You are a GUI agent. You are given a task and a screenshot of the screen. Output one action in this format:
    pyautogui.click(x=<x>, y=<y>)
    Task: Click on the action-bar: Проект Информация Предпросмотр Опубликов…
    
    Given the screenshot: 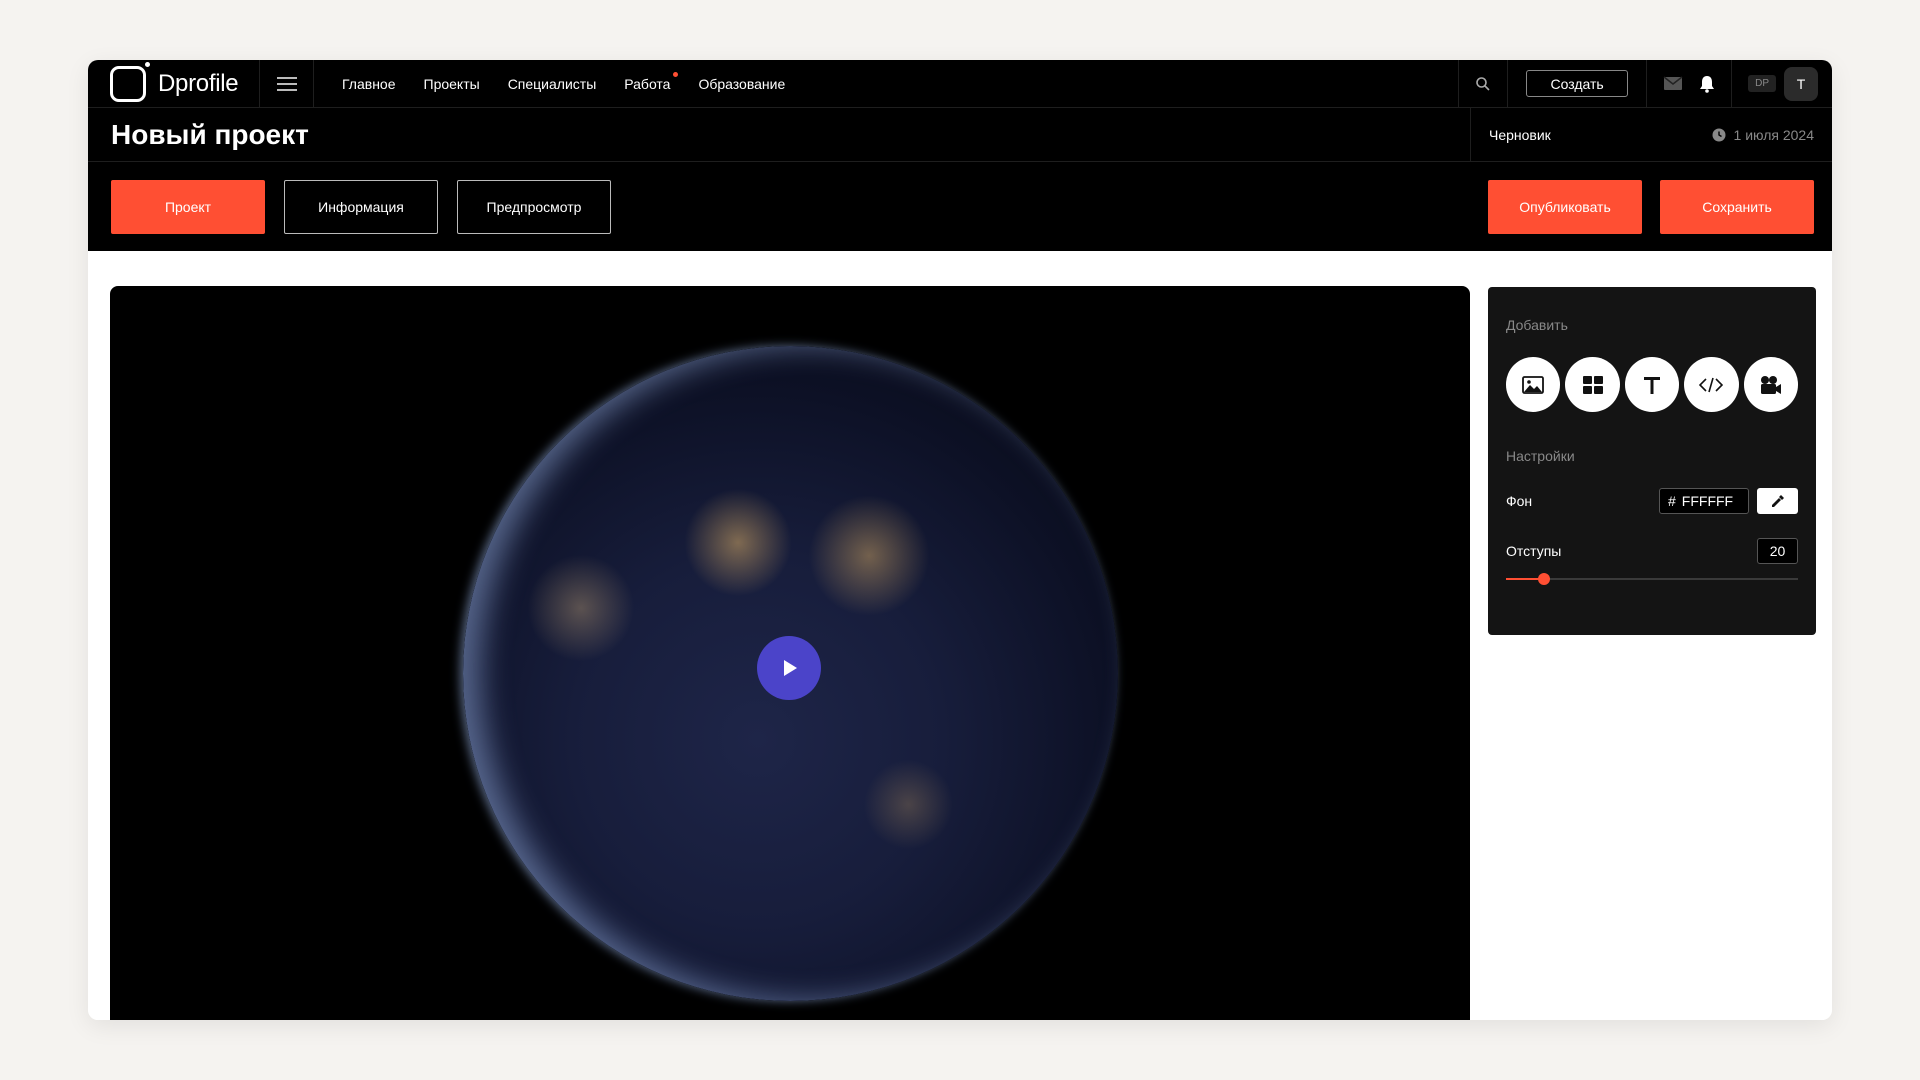 What is the action you would take?
    pyautogui.click(x=960, y=206)
    